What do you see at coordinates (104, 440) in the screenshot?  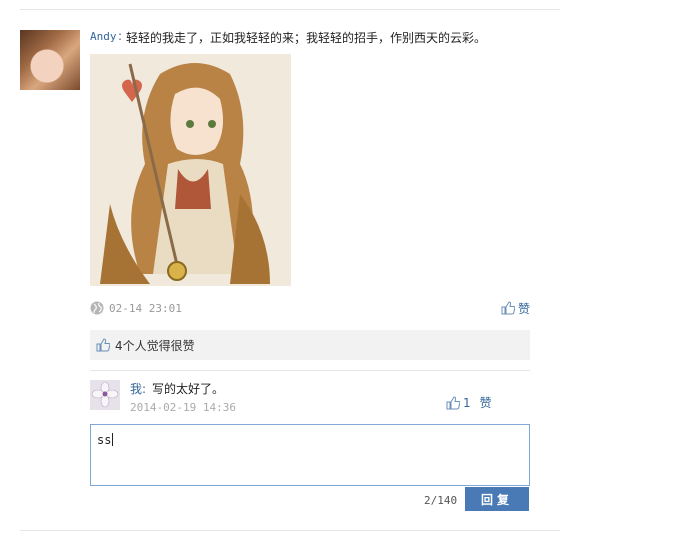 I see `reply-textarea-value: ss` at bounding box center [104, 440].